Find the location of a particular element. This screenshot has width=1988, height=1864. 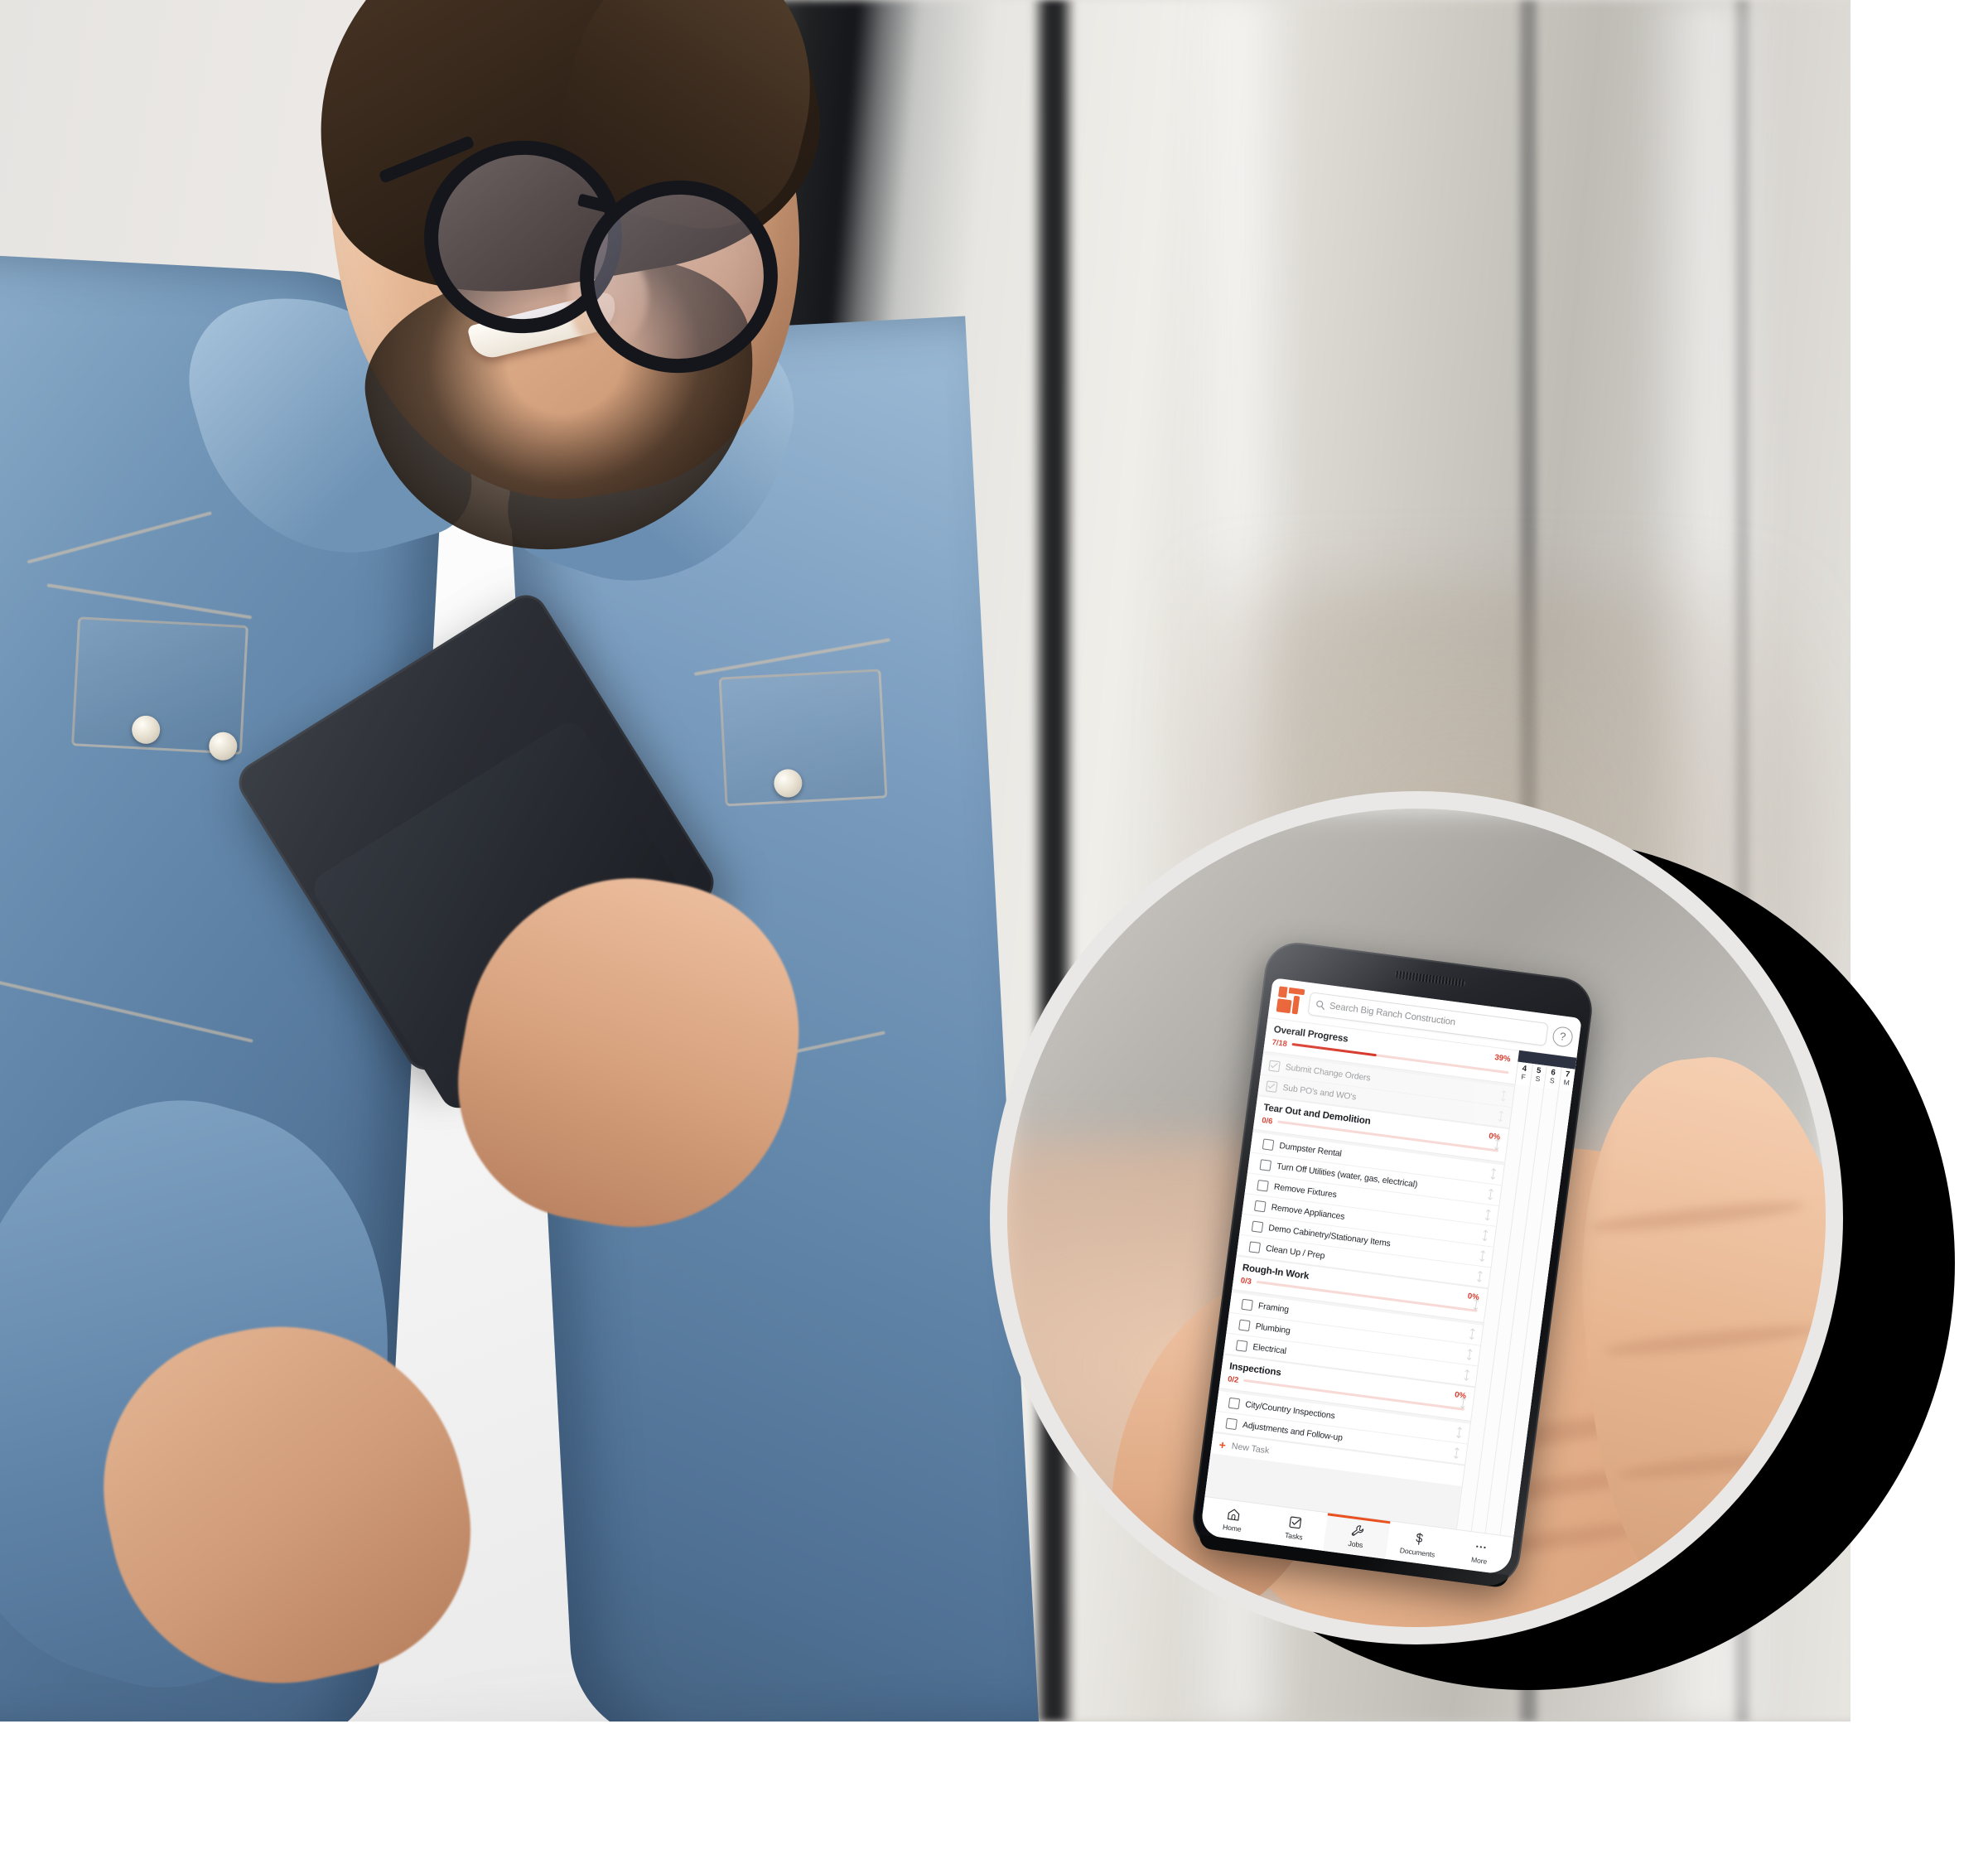

task-label: Plumbing is located at coordinates (1273, 1328).